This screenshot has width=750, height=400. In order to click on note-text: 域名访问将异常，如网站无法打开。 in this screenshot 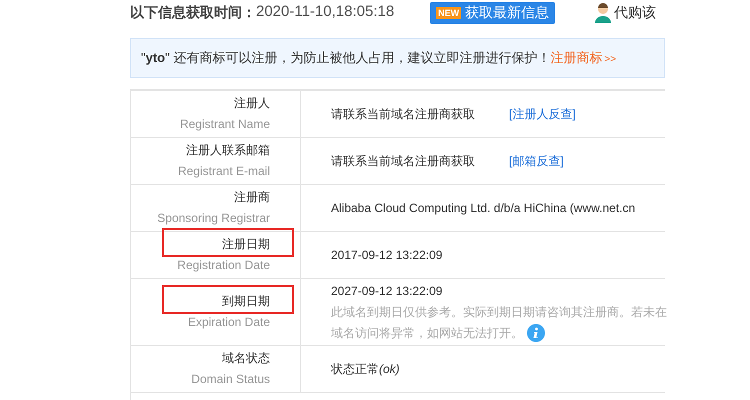, I will do `click(427, 333)`.